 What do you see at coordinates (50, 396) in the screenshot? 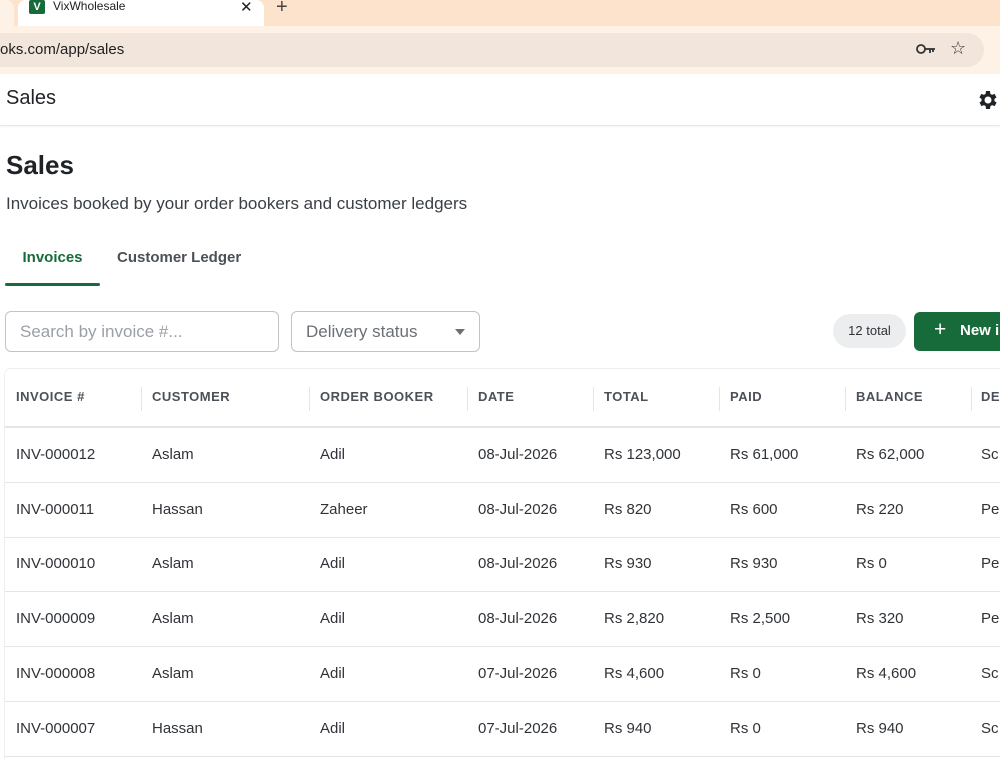
I see `column-header-invoice: INVOICE #` at bounding box center [50, 396].